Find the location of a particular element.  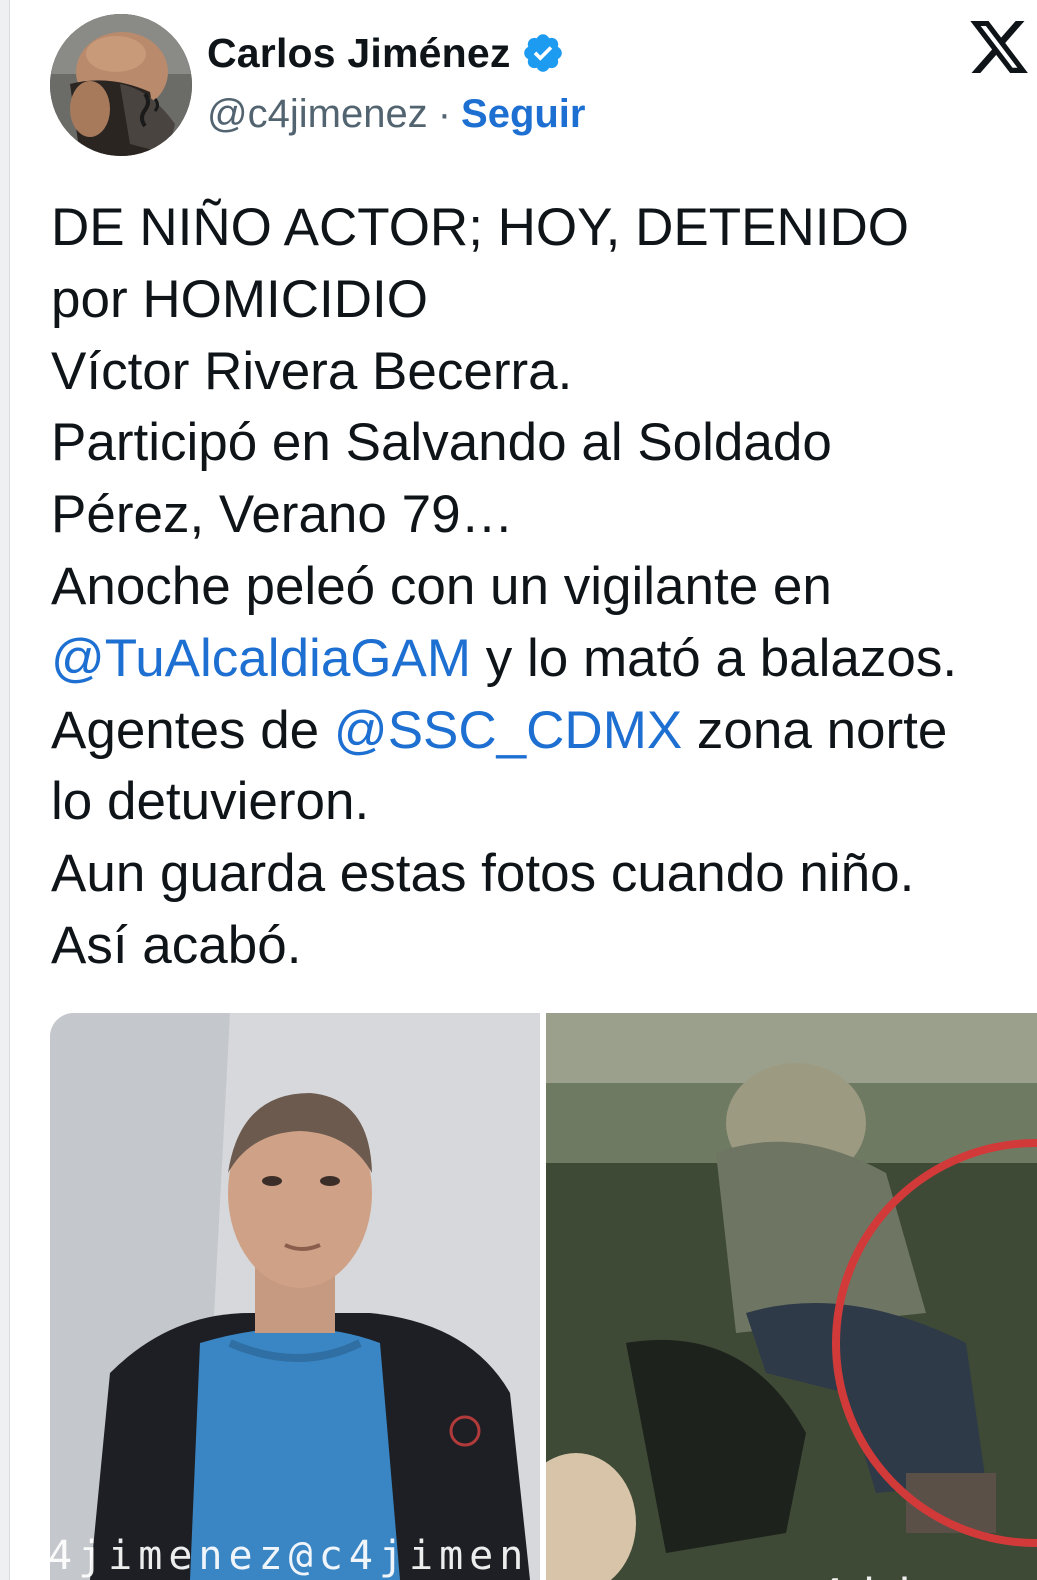

timeline-divider is located at coordinates (5, 790).